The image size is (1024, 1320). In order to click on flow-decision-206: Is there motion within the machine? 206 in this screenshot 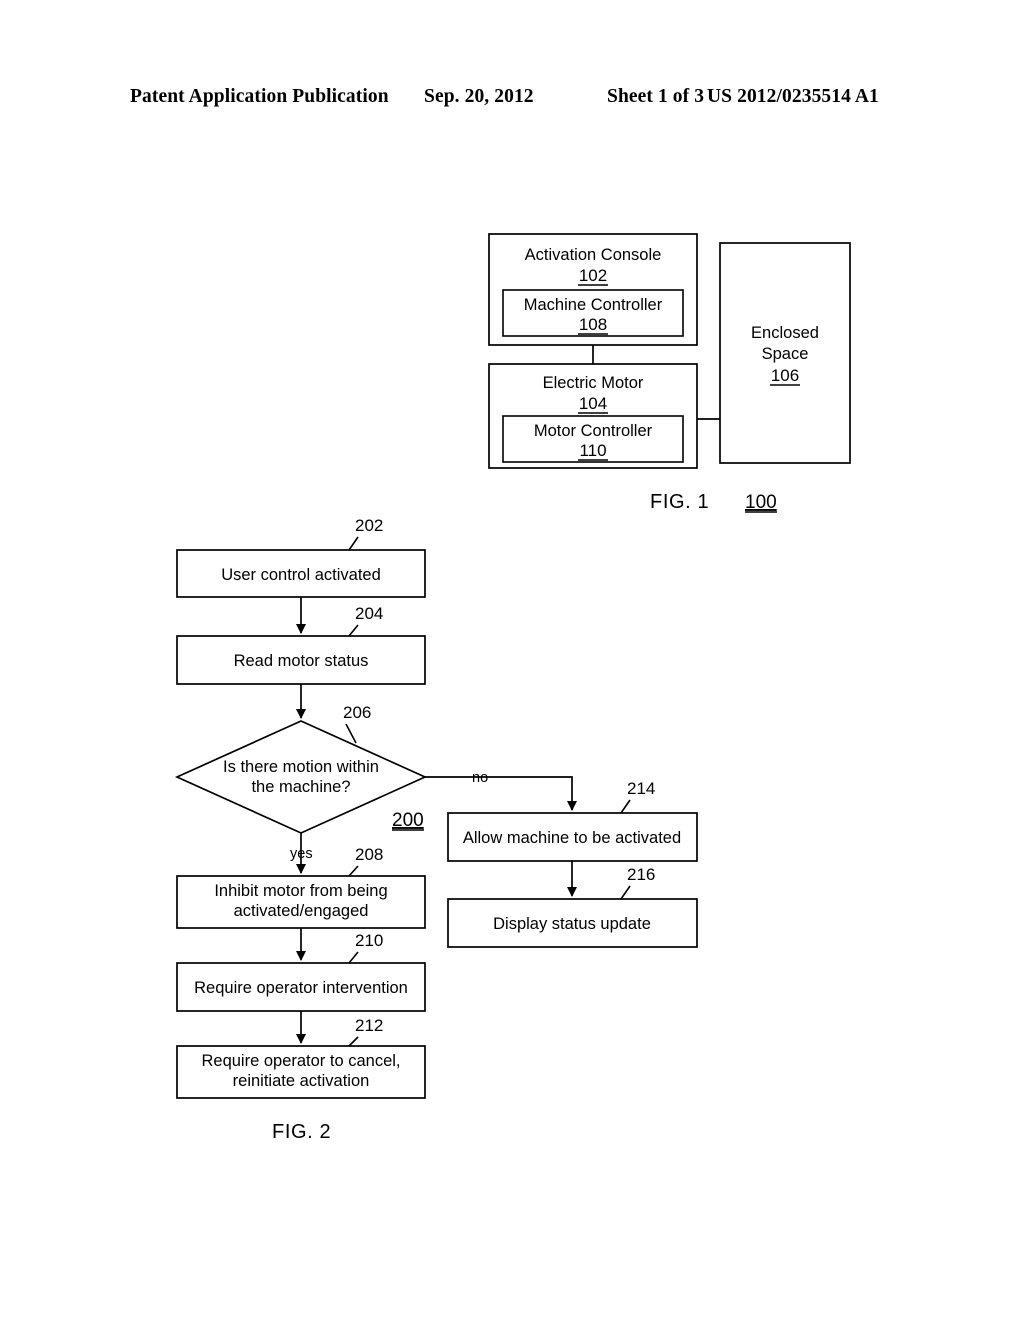, I will do `click(301, 768)`.